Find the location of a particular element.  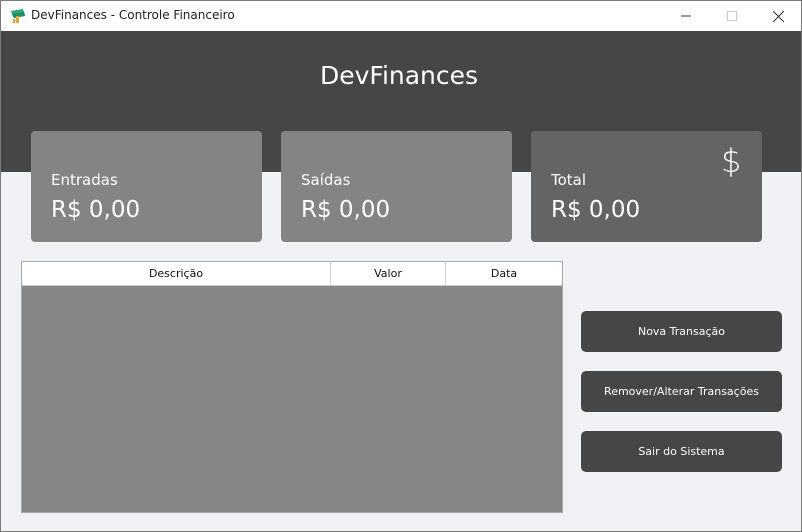

entradas-value: R$ 0,00 is located at coordinates (96, 210).